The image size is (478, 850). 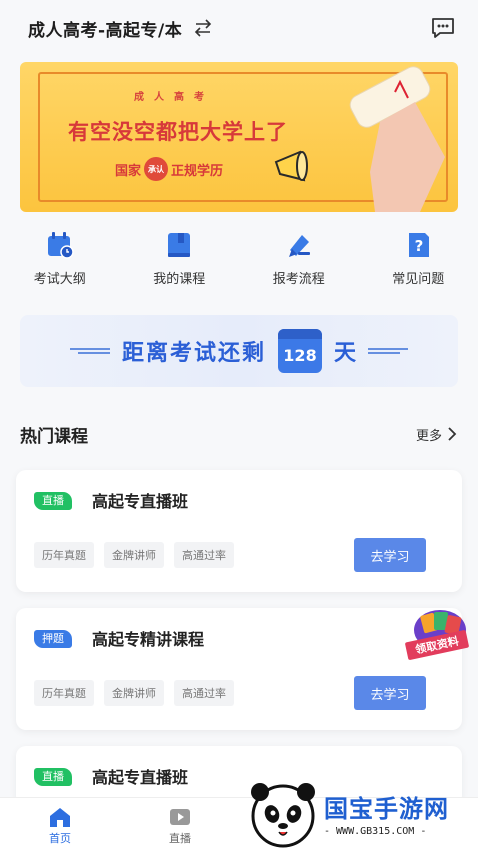 What do you see at coordinates (452, 434) in the screenshot?
I see `chevron-right-icon` at bounding box center [452, 434].